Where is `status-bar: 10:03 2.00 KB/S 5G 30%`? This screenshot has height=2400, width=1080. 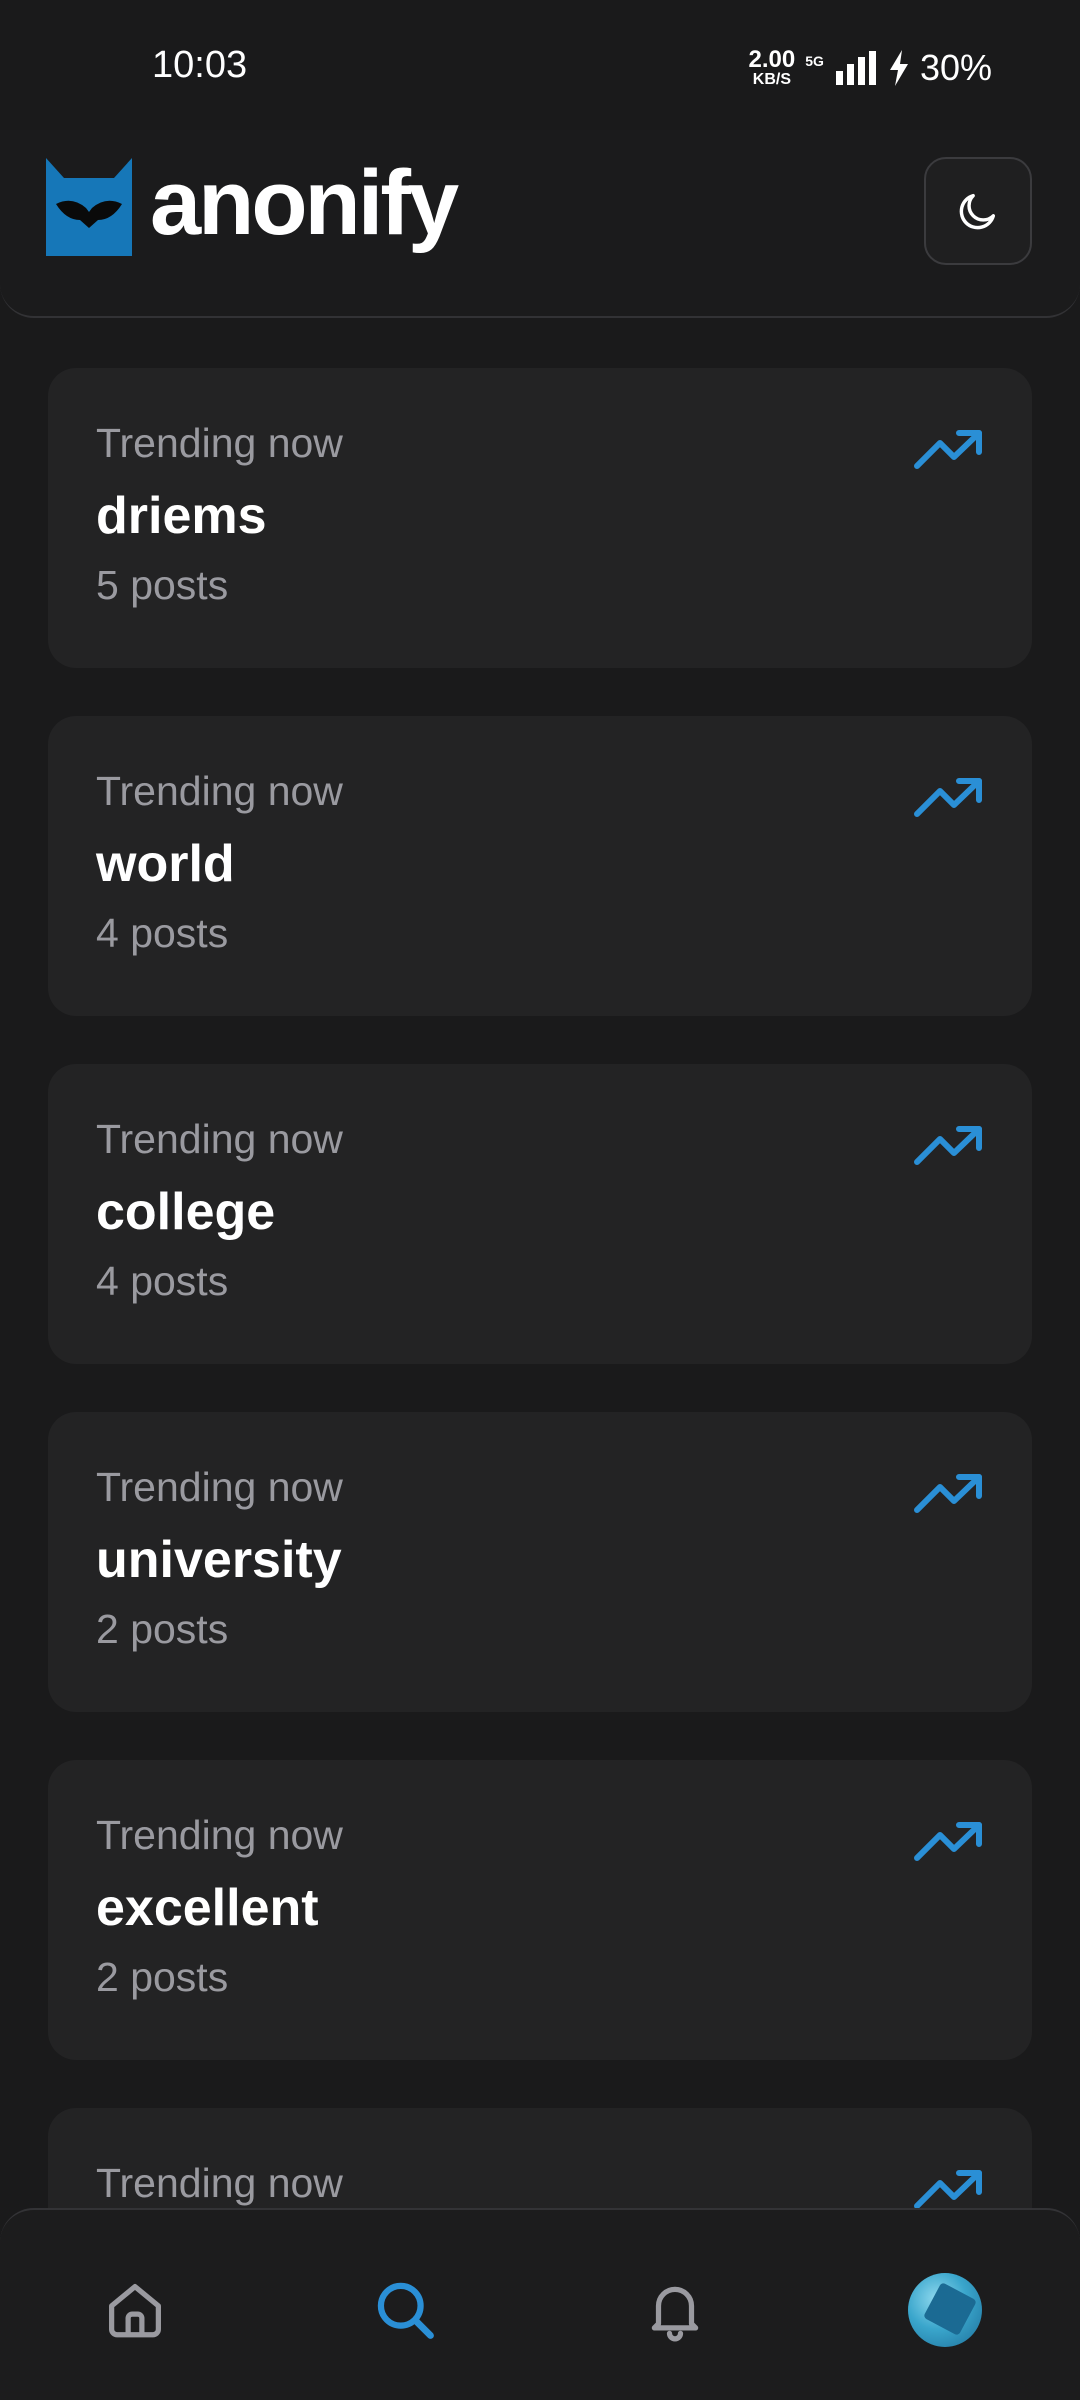 status-bar: 10:03 2.00 KB/S 5G 30% is located at coordinates (540, 65).